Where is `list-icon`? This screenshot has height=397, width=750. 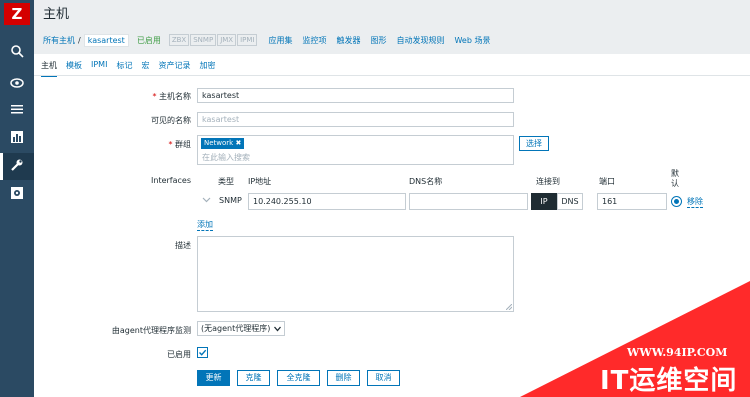 list-icon is located at coordinates (17, 110).